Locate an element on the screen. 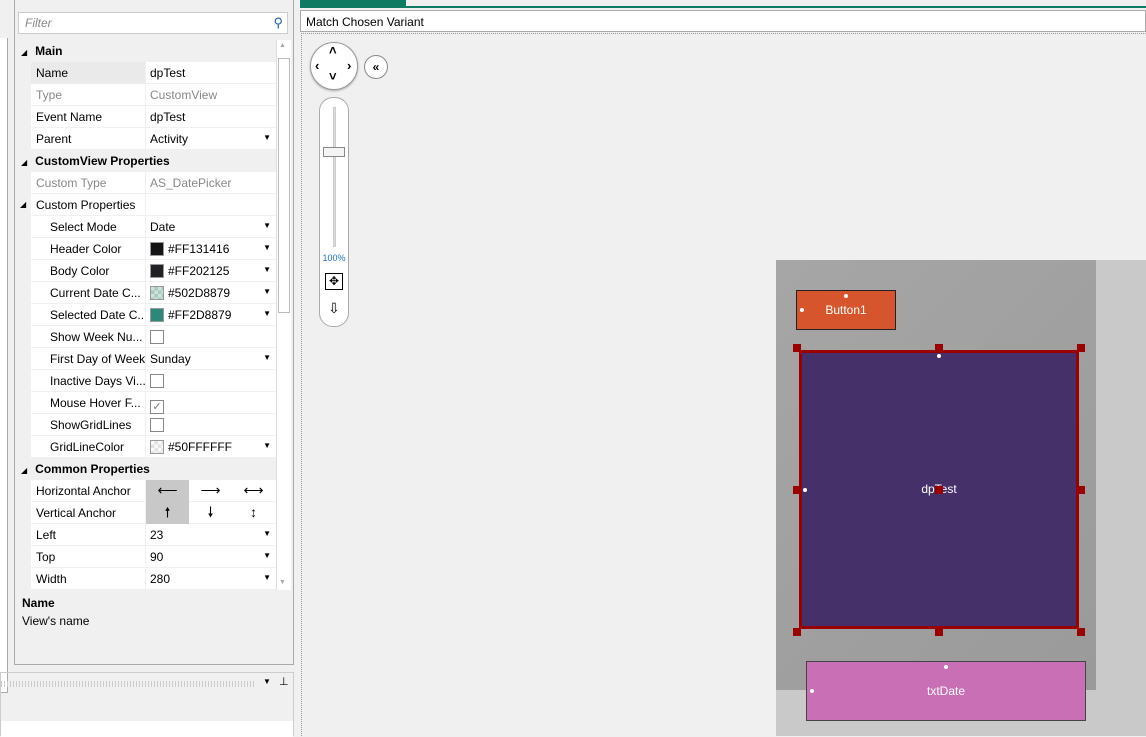 The image size is (1146, 737). view-txtdate: txtDate is located at coordinates (946, 691).